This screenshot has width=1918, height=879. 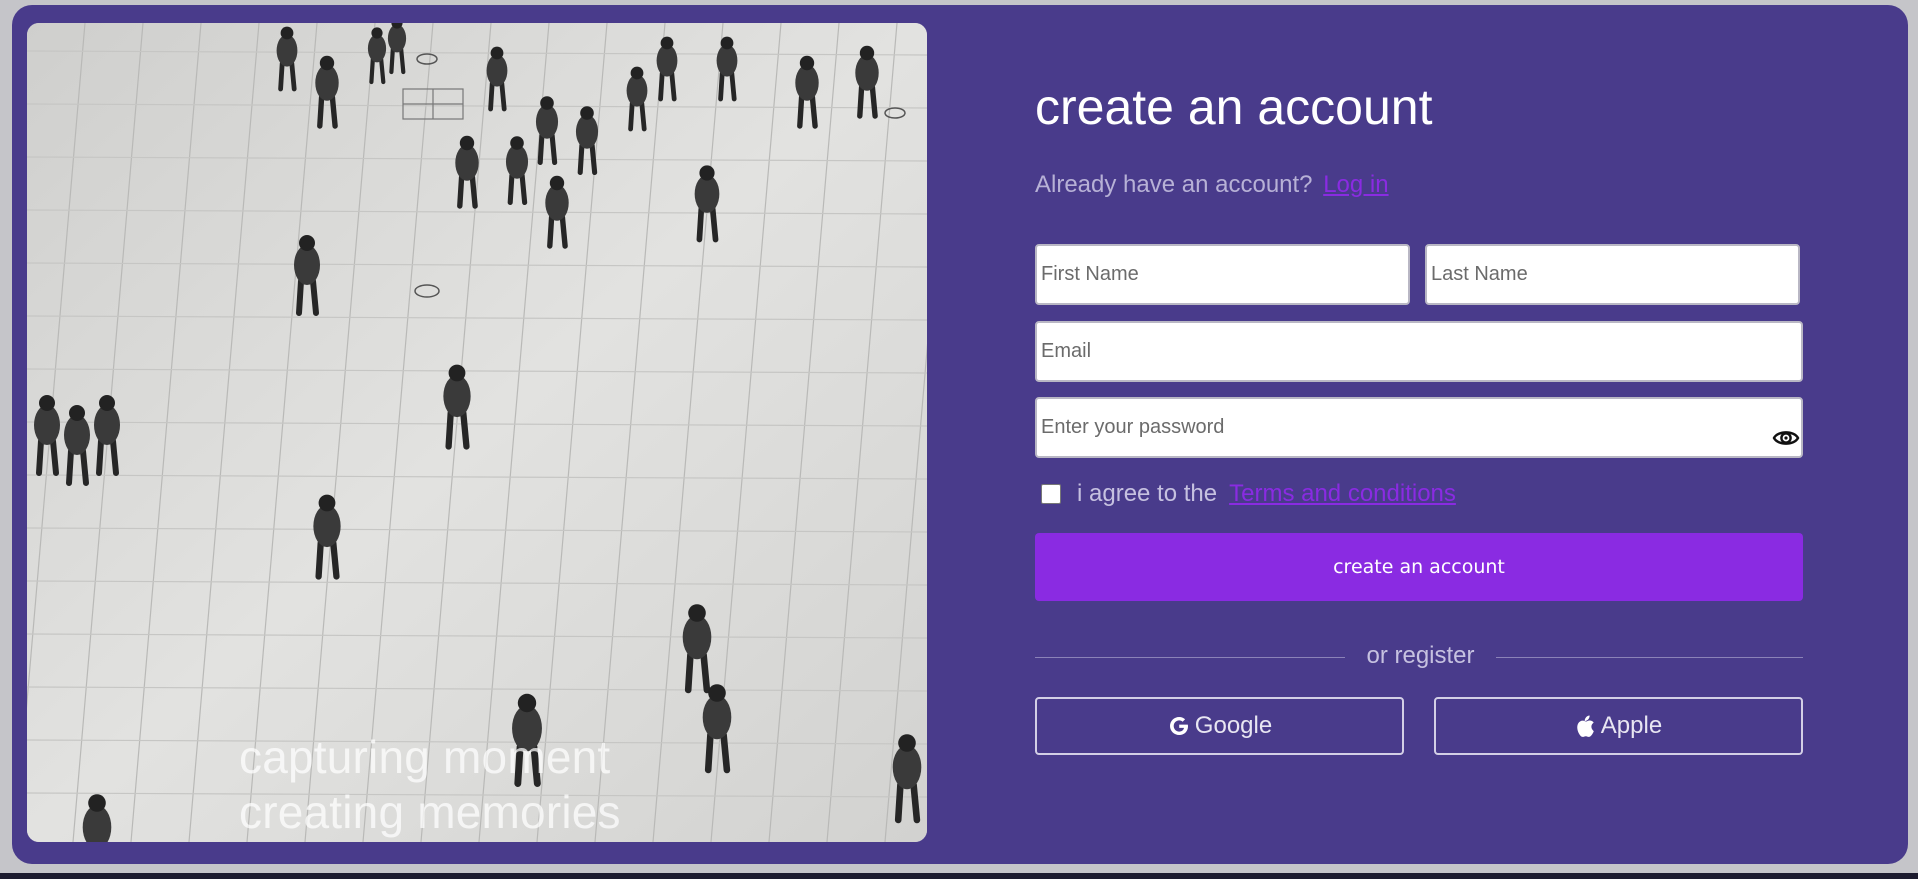 I want to click on google-icon, so click(x=1178, y=726).